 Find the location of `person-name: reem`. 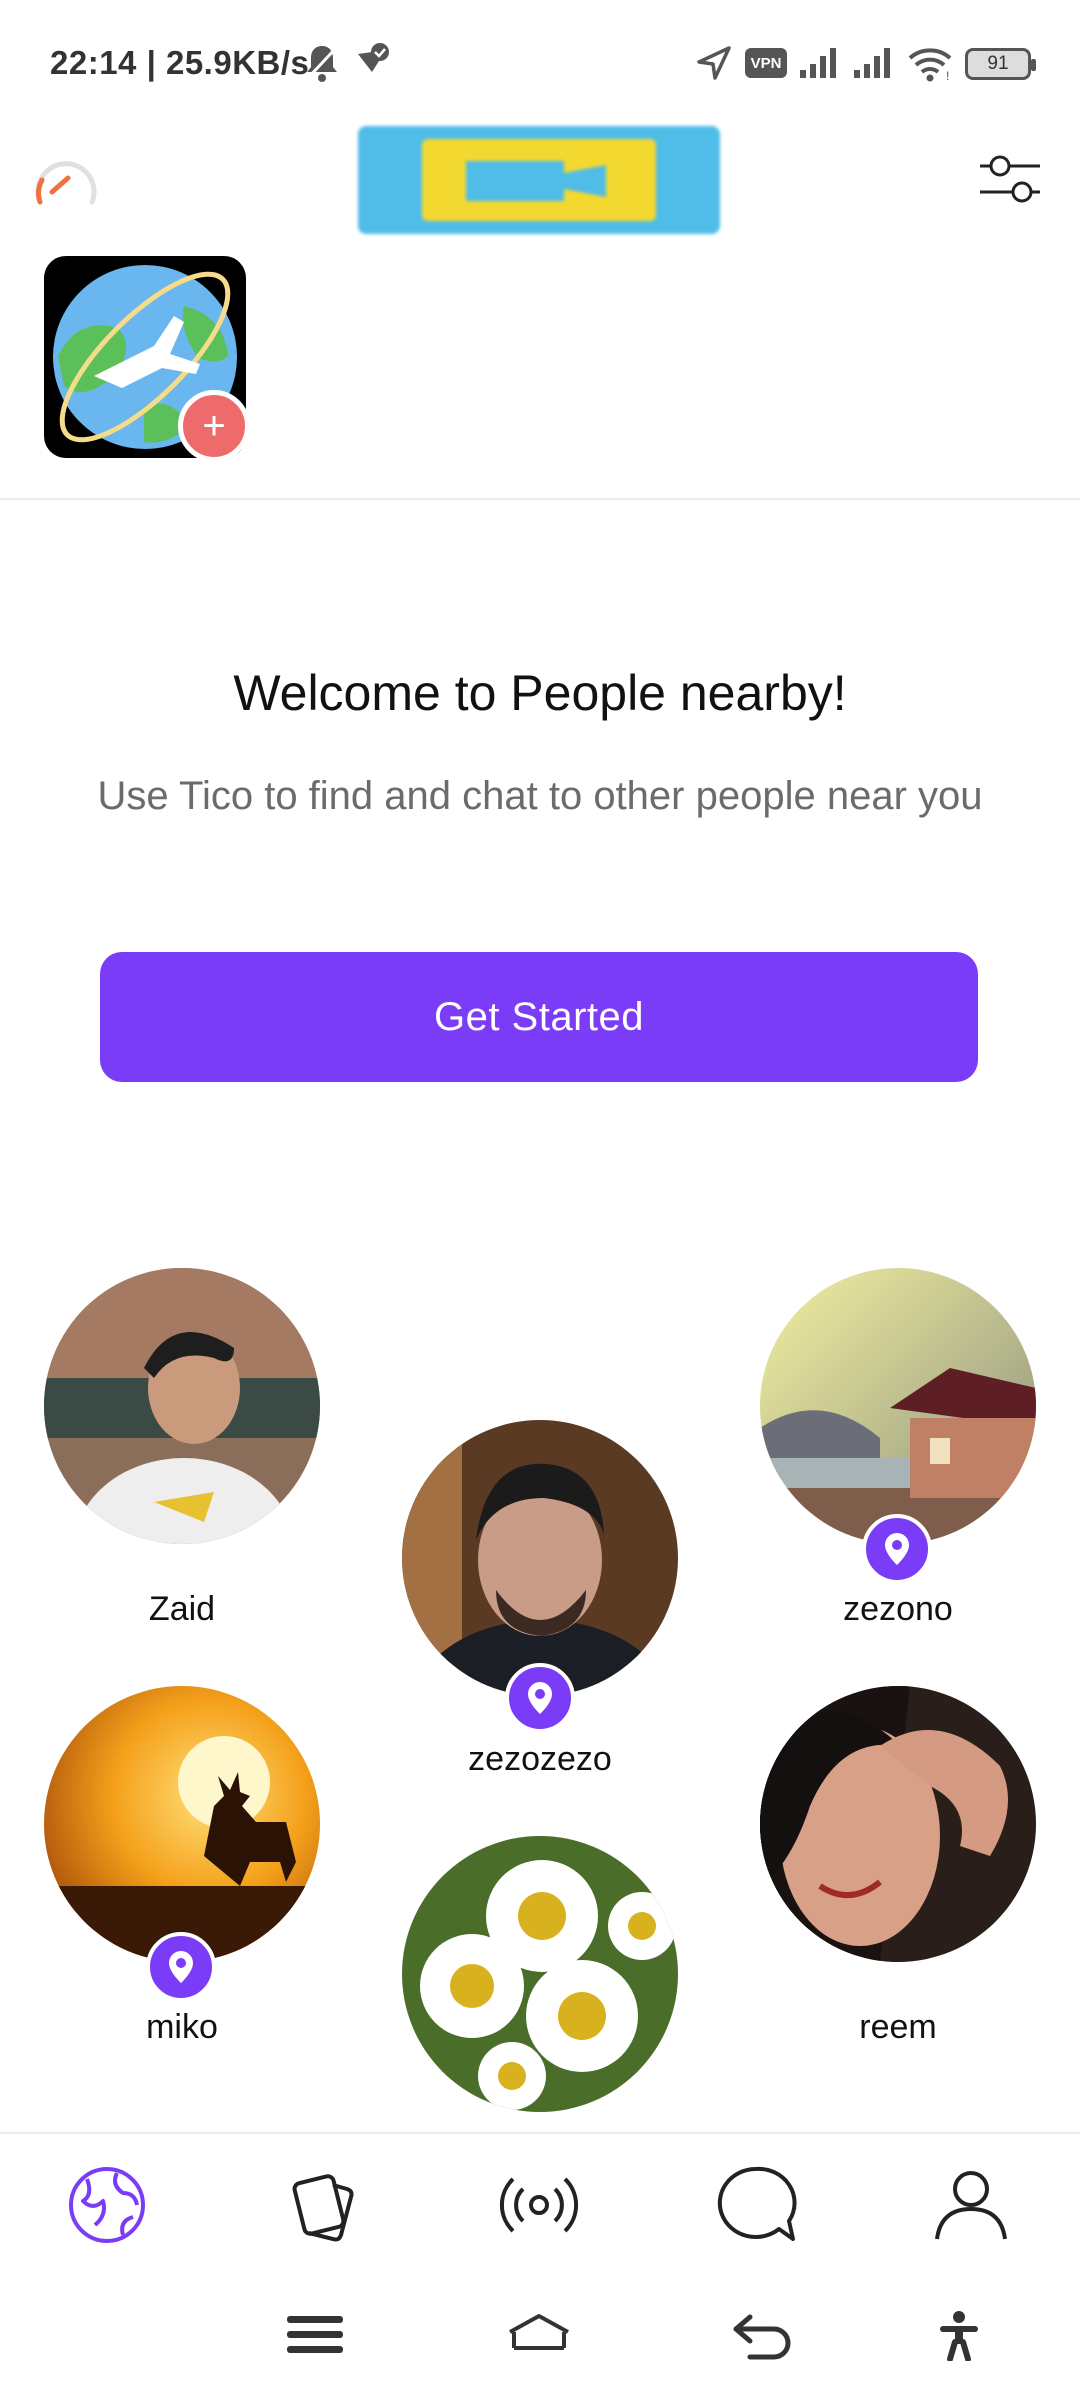

person-name: reem is located at coordinates (898, 2027).